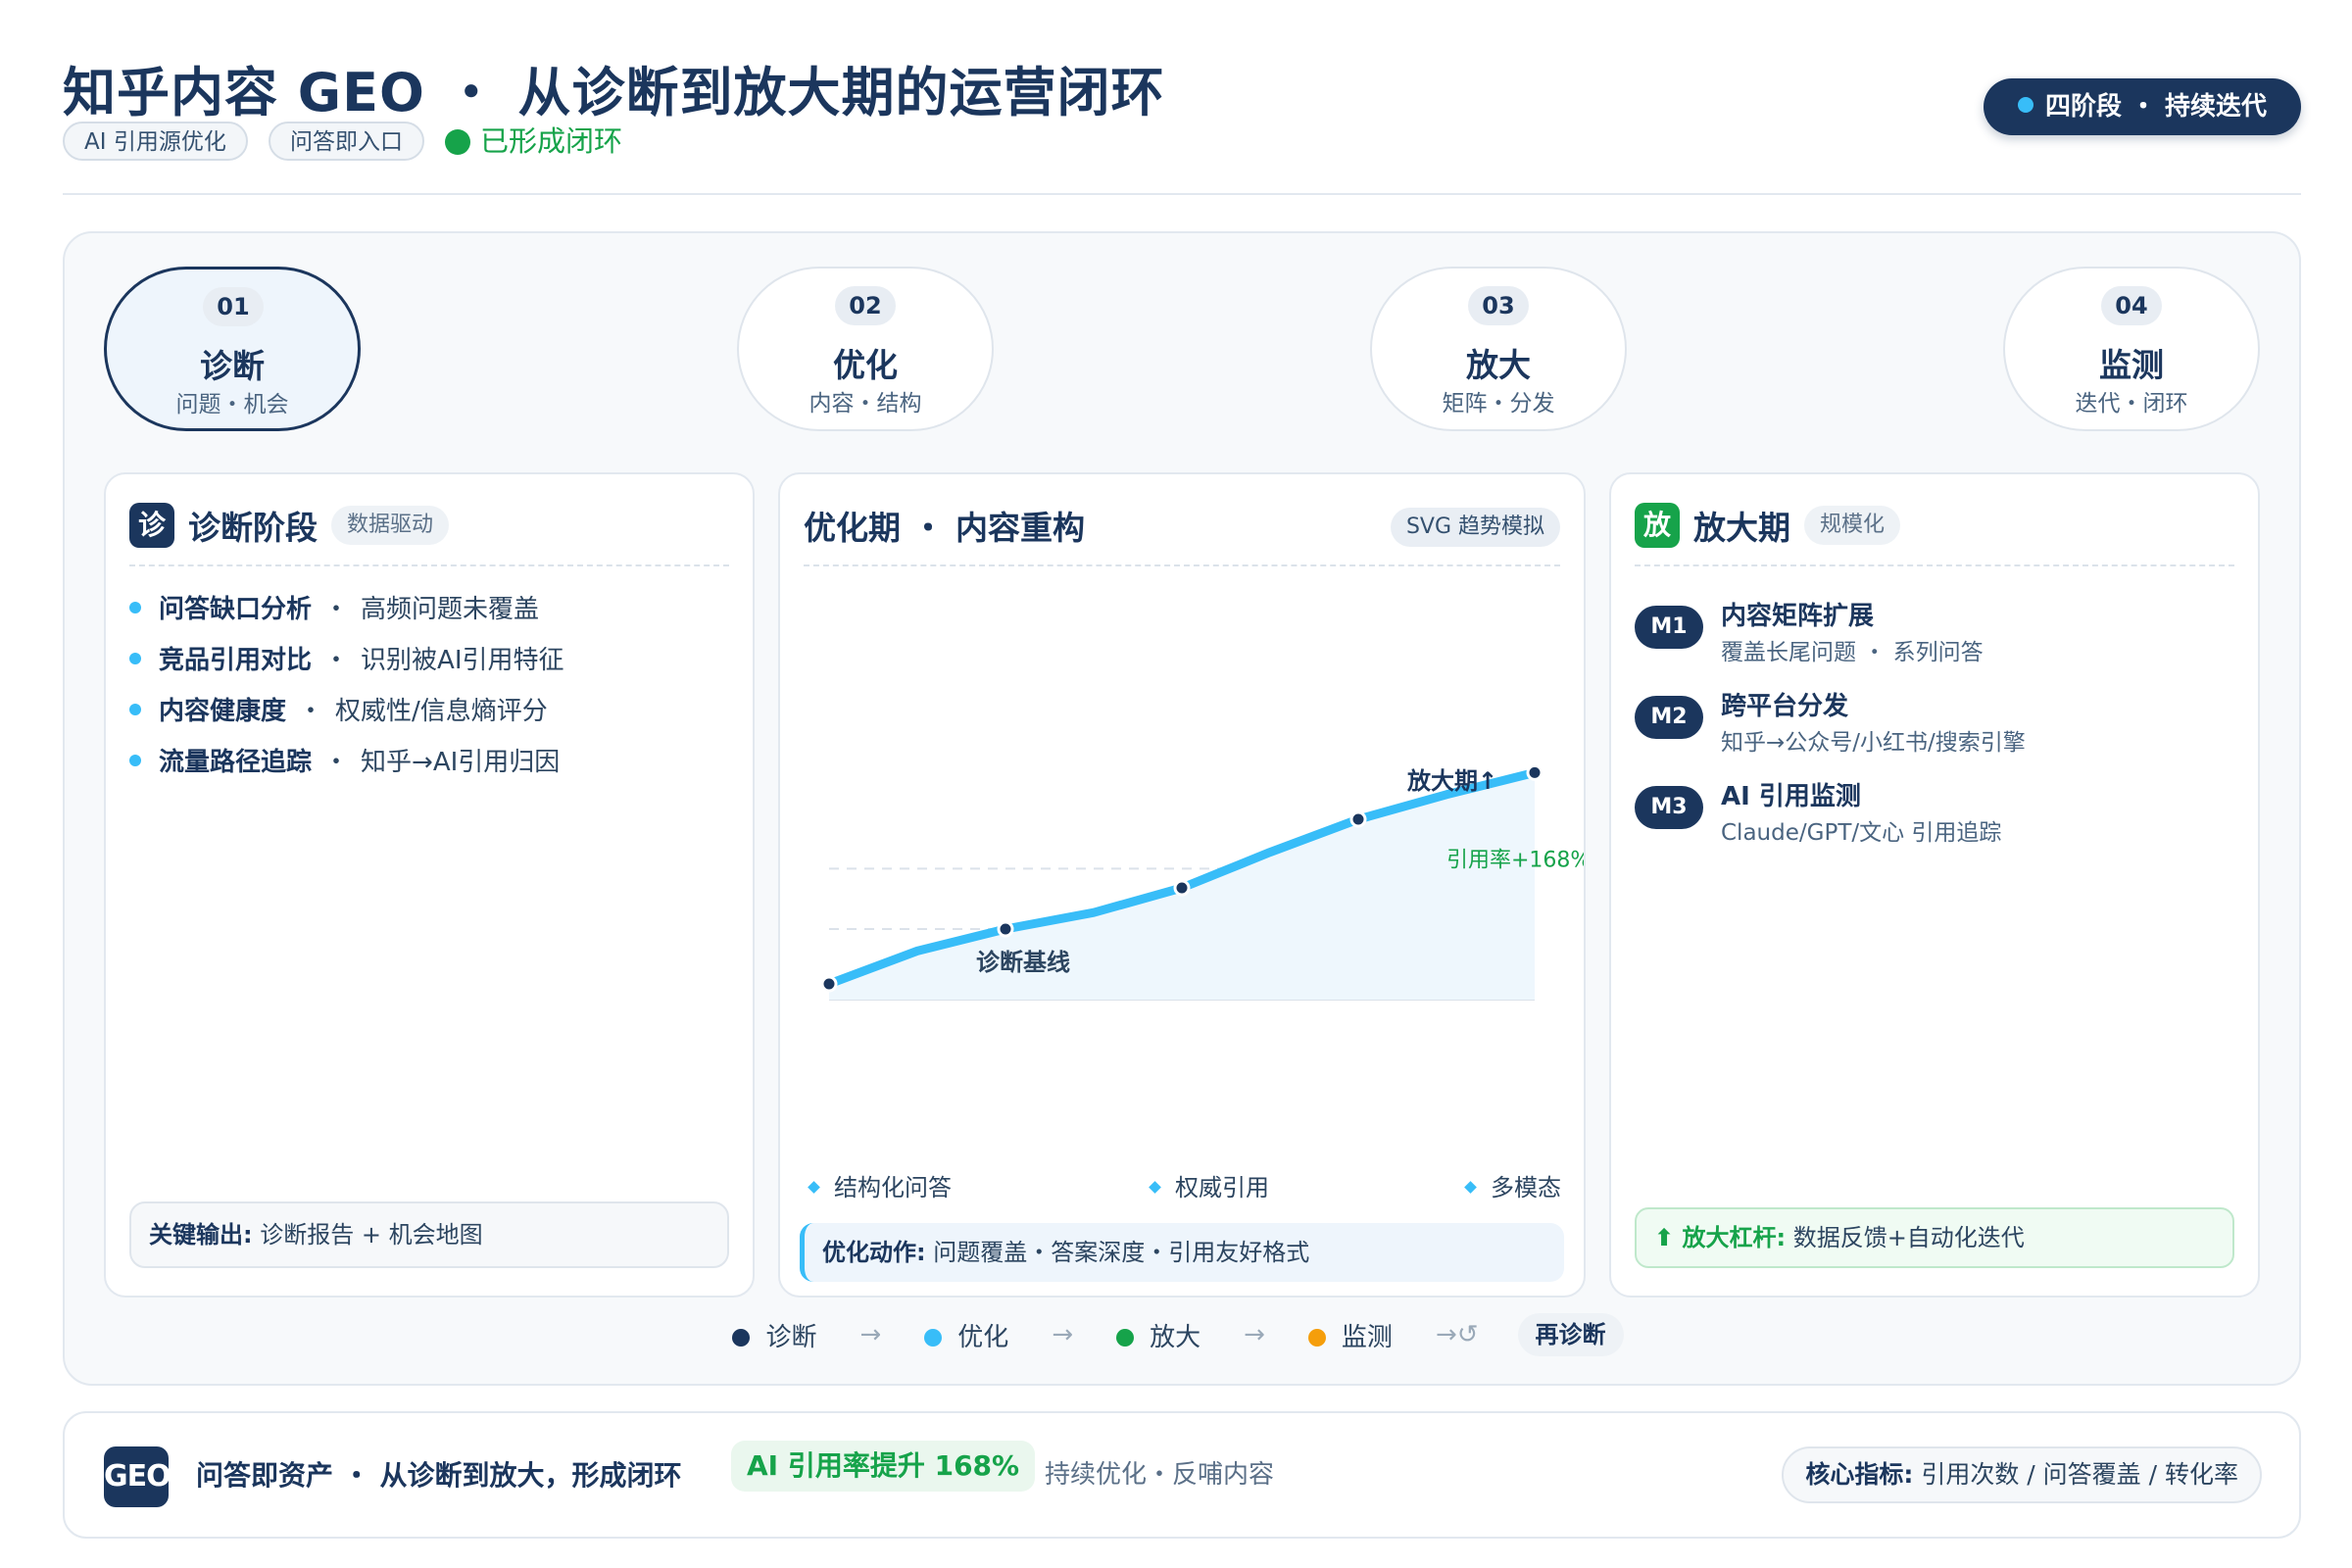  Describe the element at coordinates (880, 1185) in the screenshot. I see `legend-structured-qa: 结构化问答` at that location.